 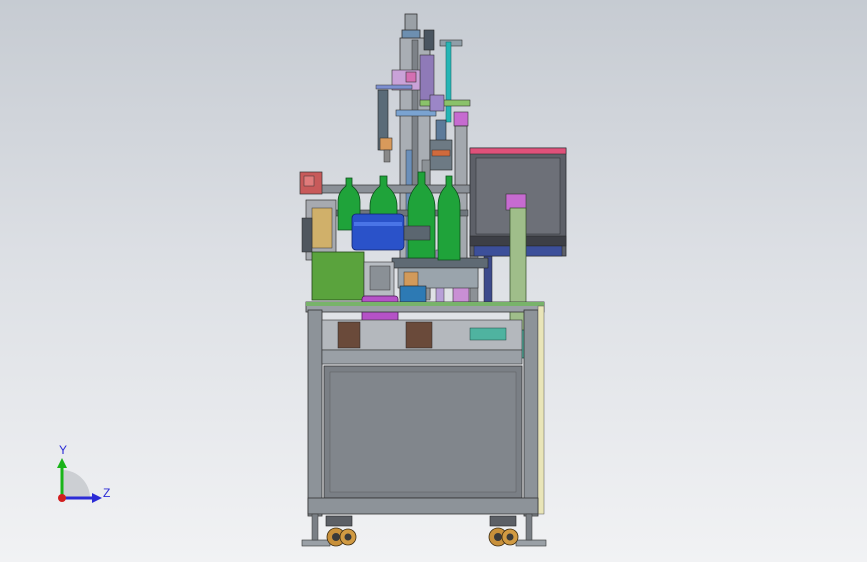 What do you see at coordinates (517, 530) in the screenshot?
I see `caster-right` at bounding box center [517, 530].